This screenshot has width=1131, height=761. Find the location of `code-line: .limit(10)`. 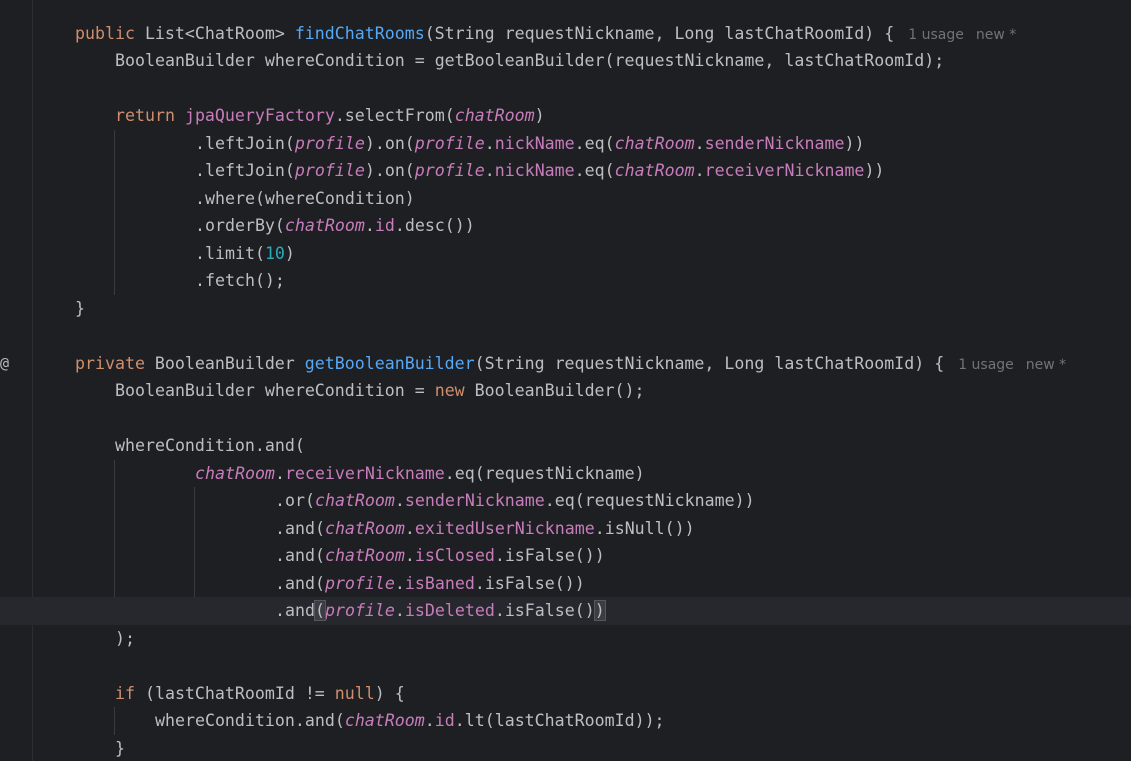

code-line: .limit(10) is located at coordinates (565, 254).